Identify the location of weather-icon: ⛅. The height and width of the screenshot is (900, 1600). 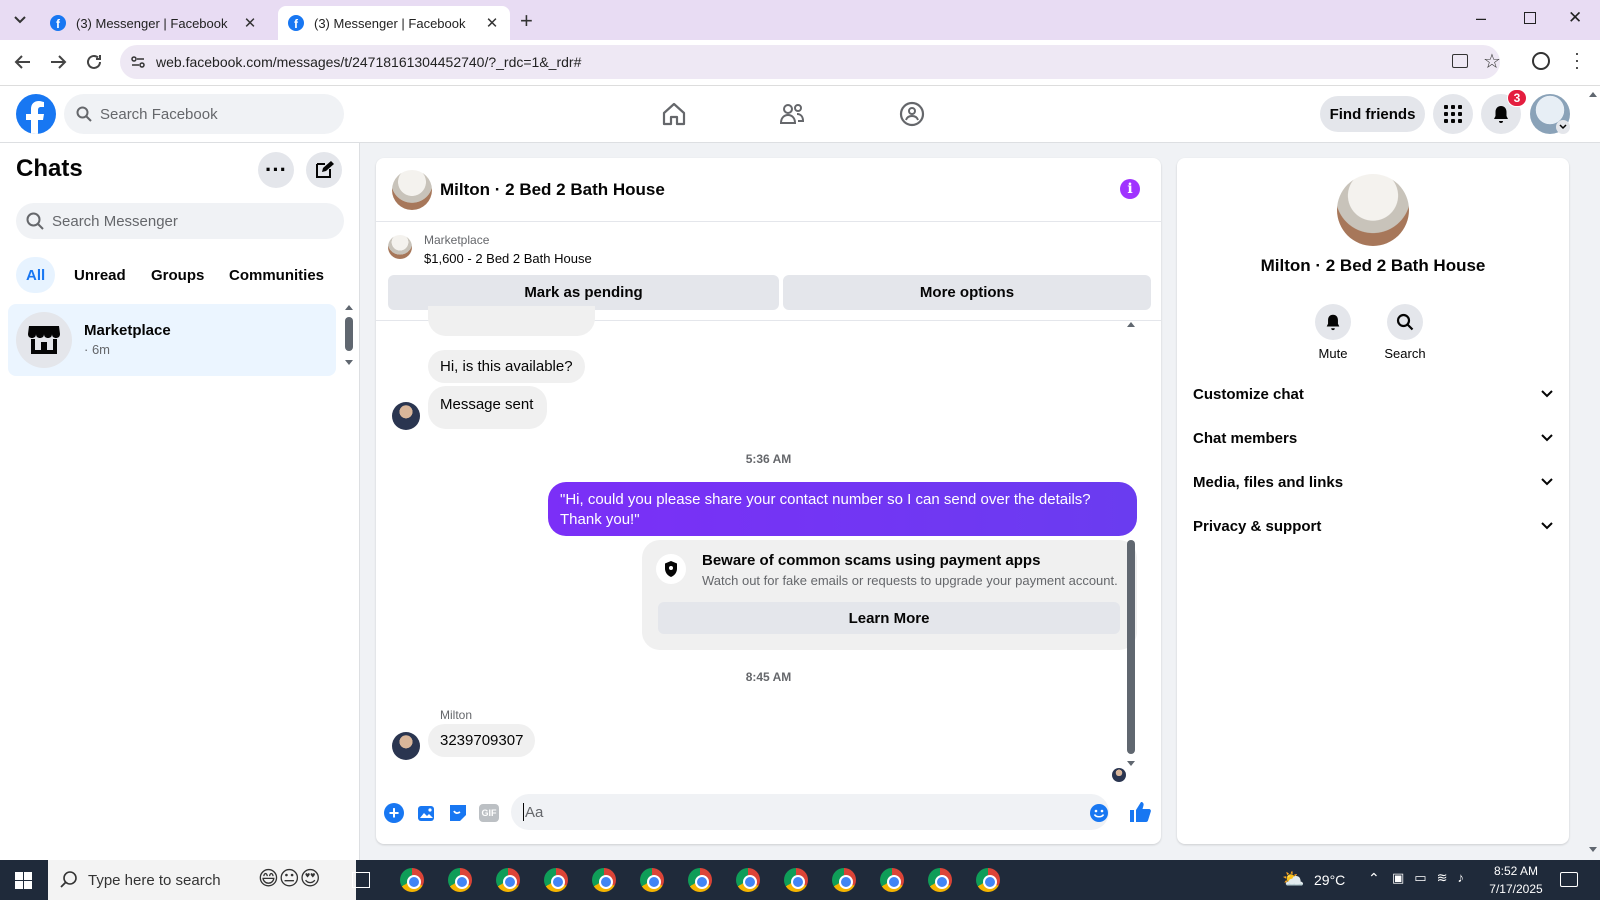
(1293, 879).